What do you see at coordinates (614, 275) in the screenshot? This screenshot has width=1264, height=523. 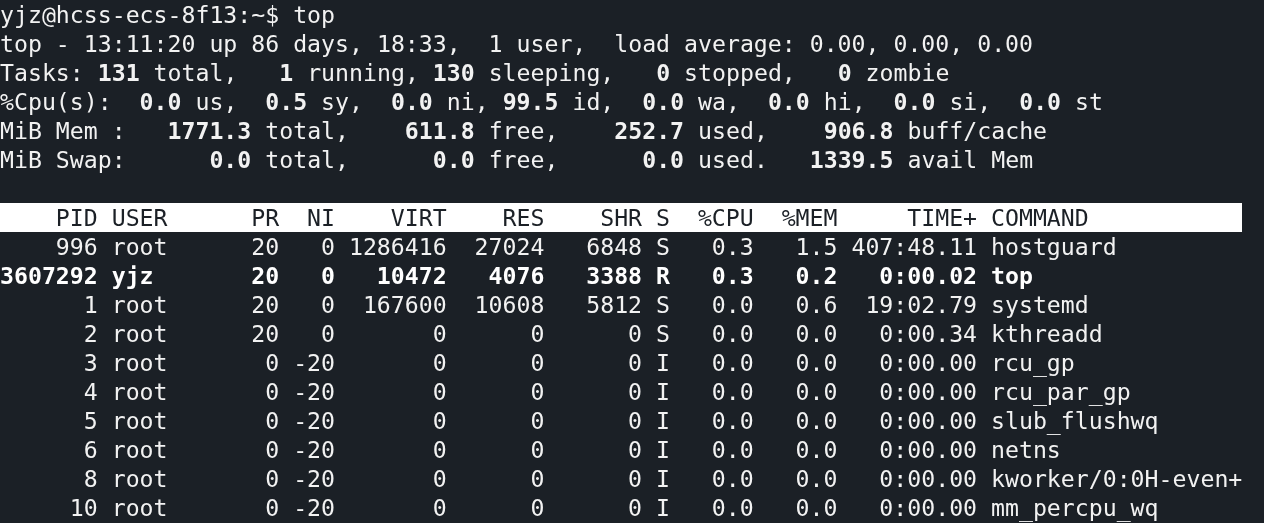 I see `table-cell-text: 3388` at bounding box center [614, 275].